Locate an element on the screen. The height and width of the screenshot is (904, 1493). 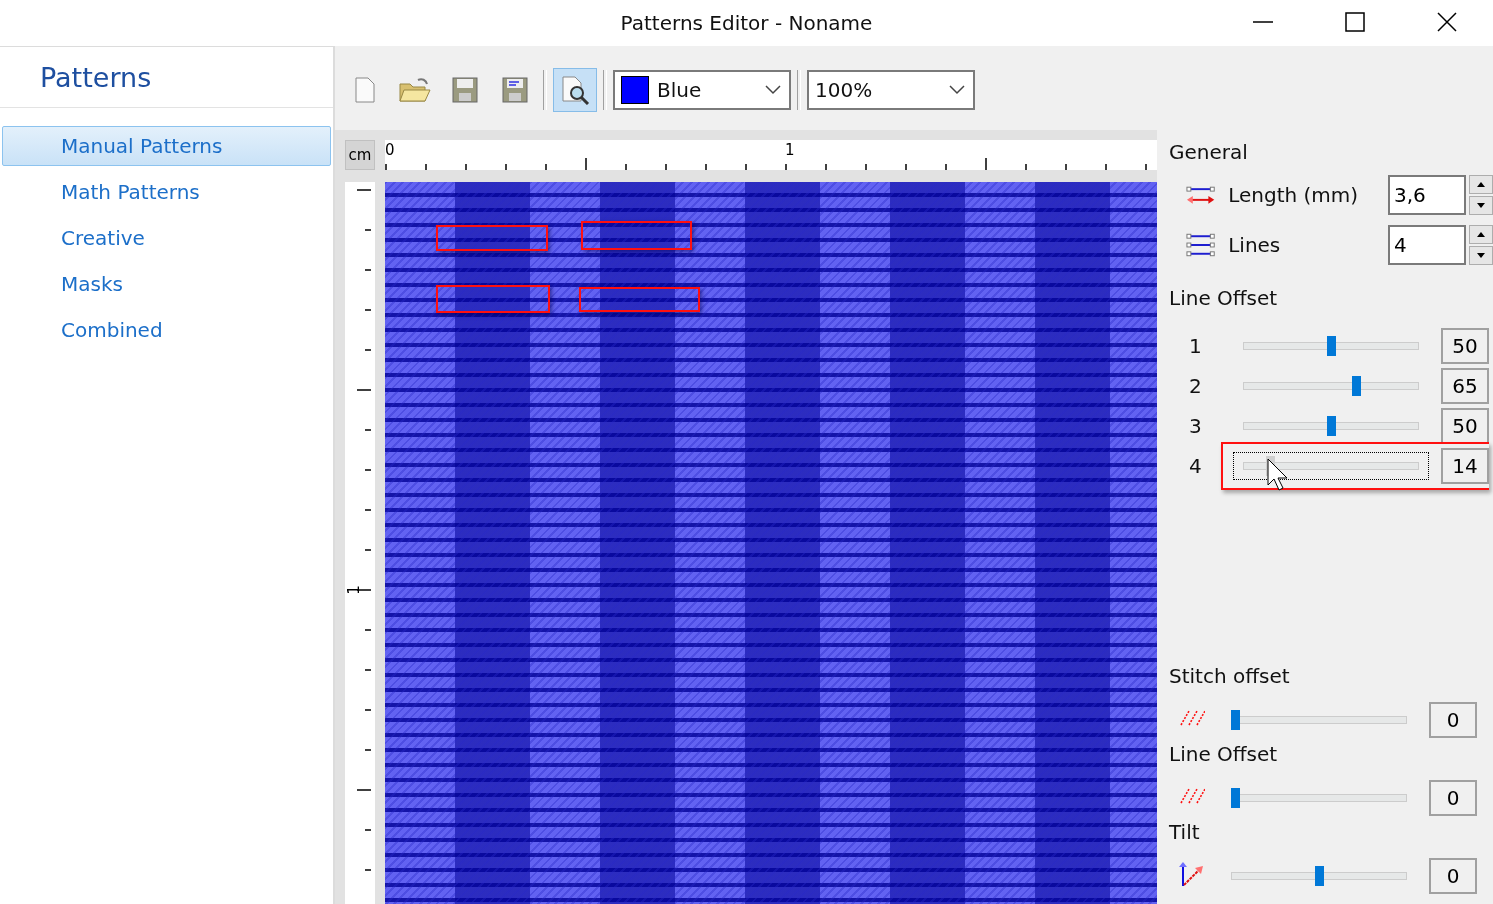
color-dropdown: Blue is located at coordinates (702, 90).